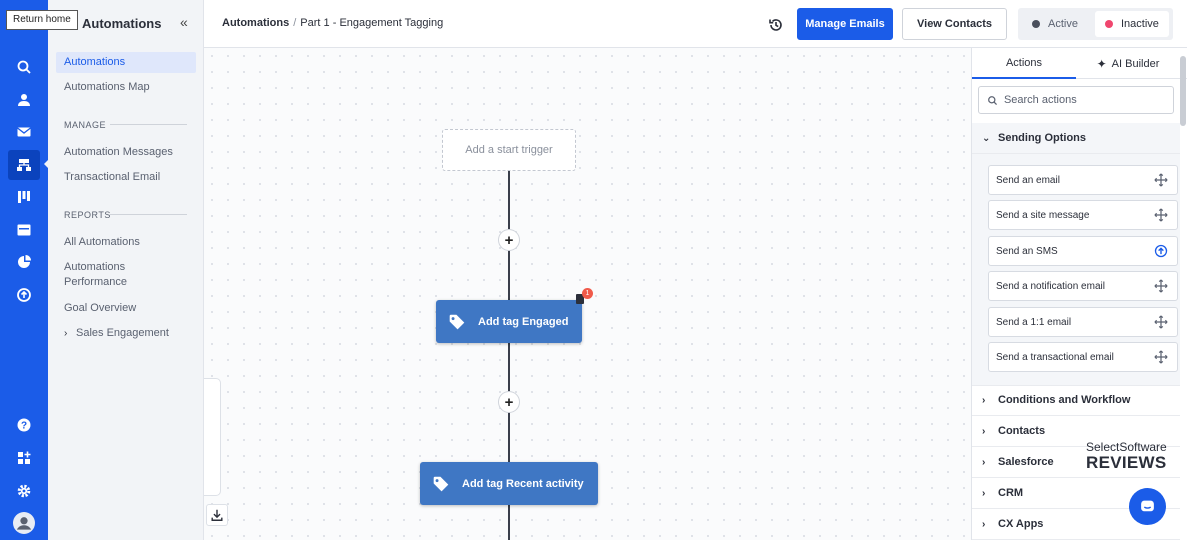 The image size is (1187, 540). Describe the element at coordinates (1027, 251) in the screenshot. I see `action-label: Send an SMS` at that location.